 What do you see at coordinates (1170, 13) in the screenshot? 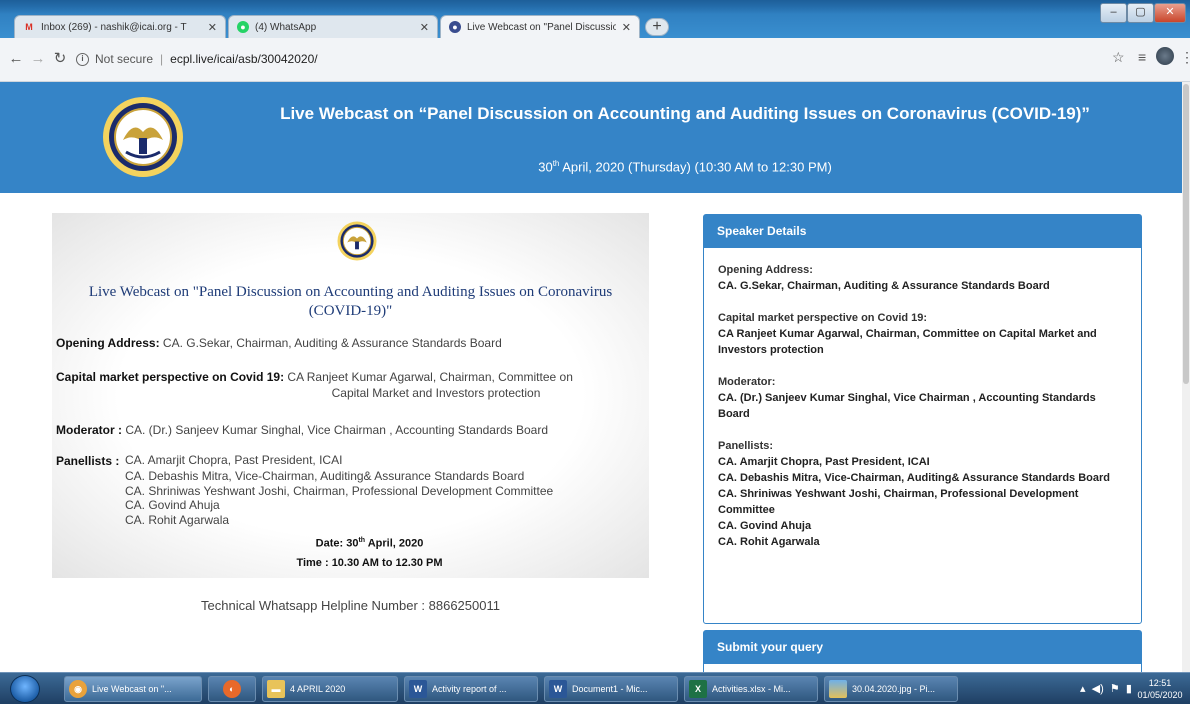
I see `window-close-button: ✕` at bounding box center [1170, 13].